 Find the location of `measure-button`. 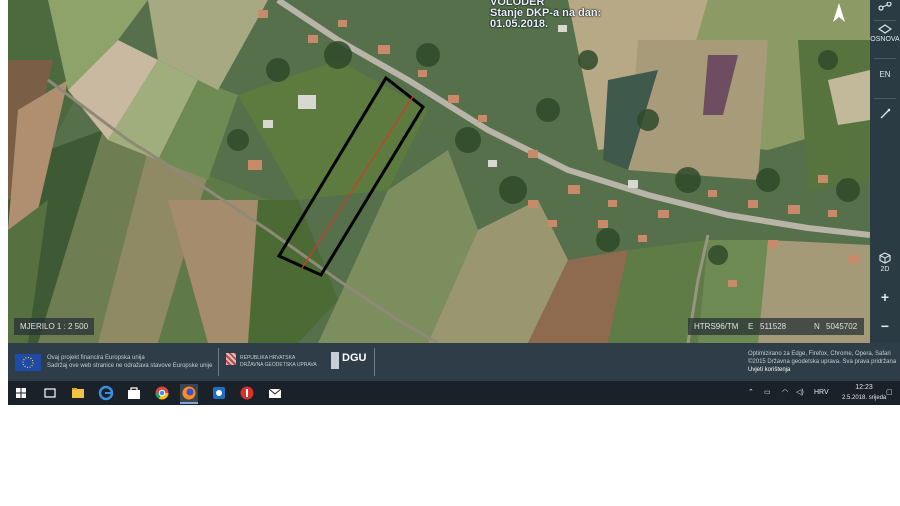

measure-button is located at coordinates (885, 116).